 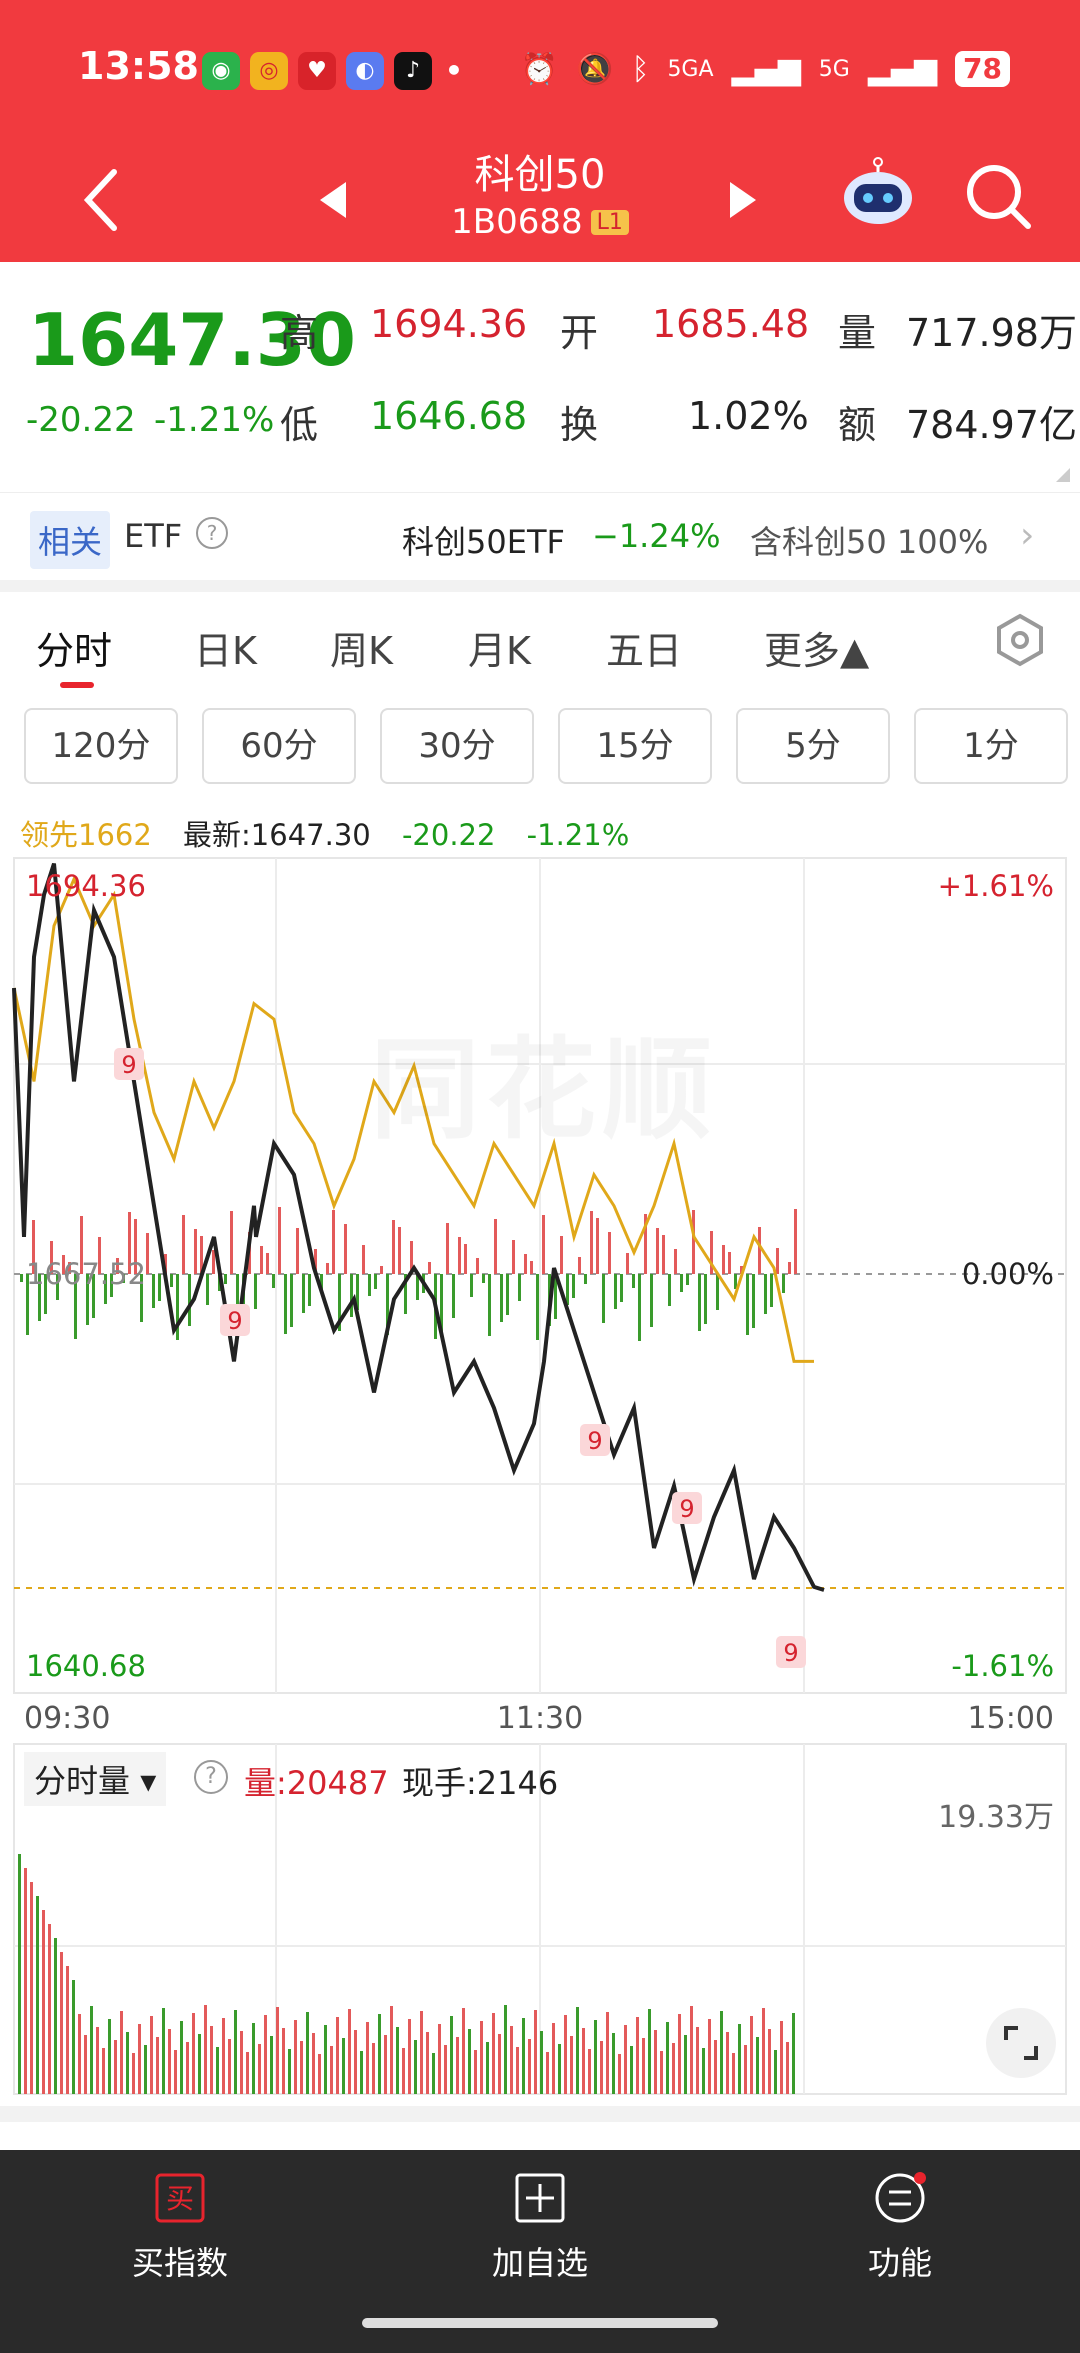 I want to click on mute-icon: 🔕, so click(x=595, y=69).